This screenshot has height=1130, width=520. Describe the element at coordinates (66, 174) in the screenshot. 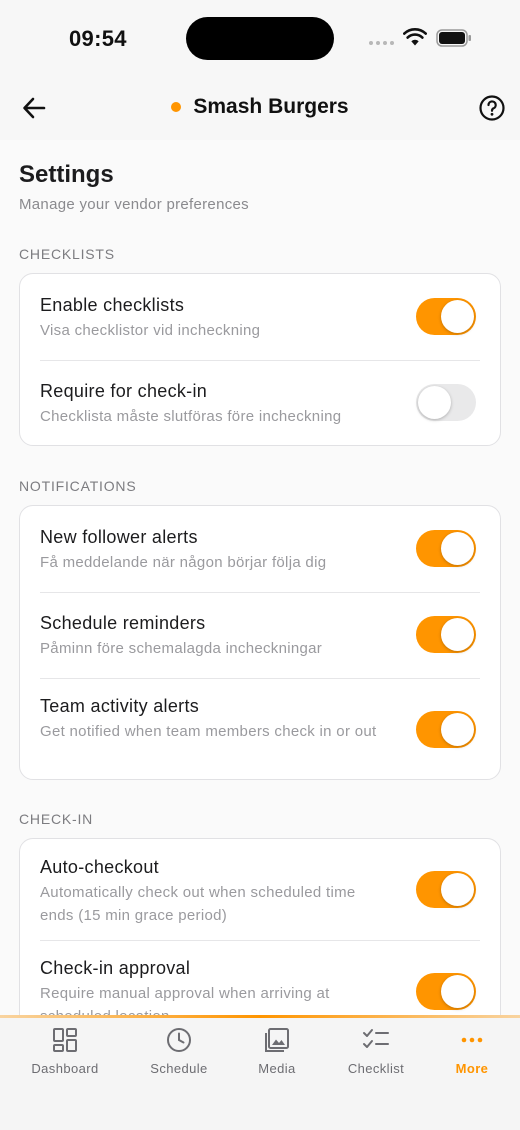

I see `page-title: Settings` at that location.